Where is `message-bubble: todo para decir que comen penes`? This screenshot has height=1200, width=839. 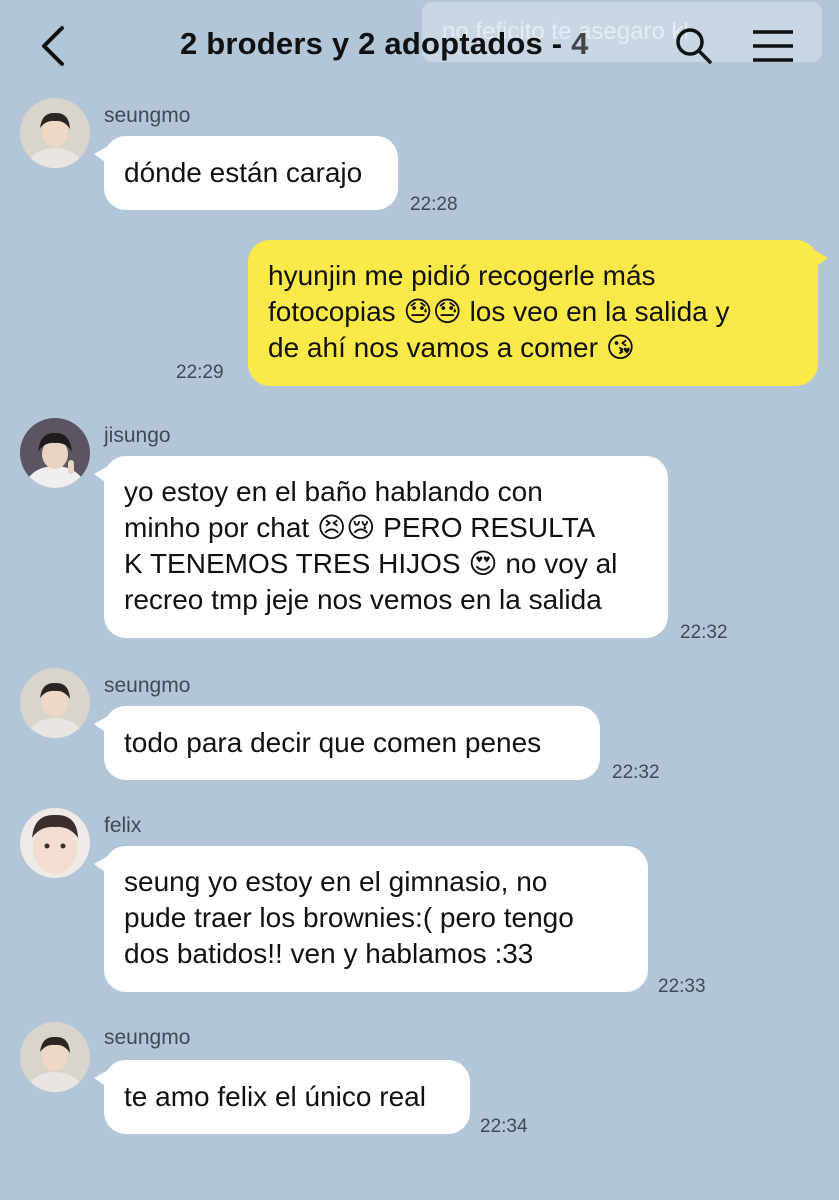 message-bubble: todo para decir que comen penes is located at coordinates (347, 743).